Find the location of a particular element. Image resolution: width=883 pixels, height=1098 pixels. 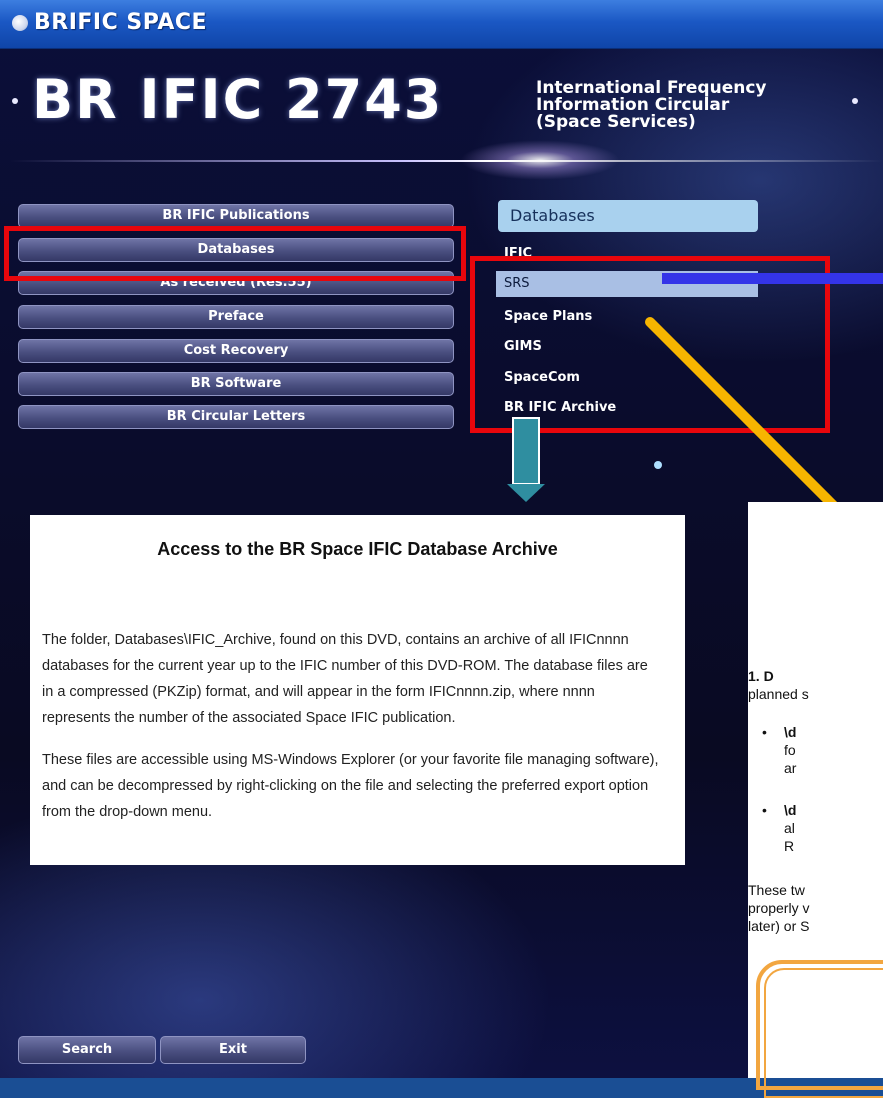

teal-arrow-shaft is located at coordinates (526, 451).